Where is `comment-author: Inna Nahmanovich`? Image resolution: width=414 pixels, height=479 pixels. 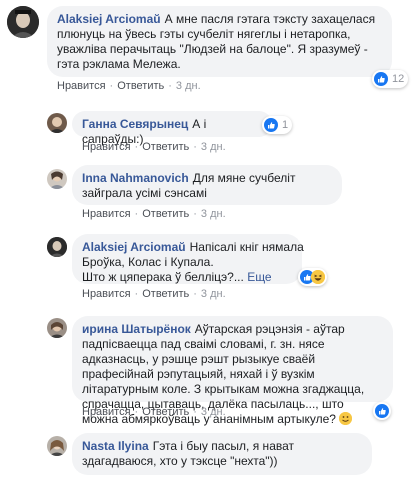
comment-author: Inna Nahmanovich is located at coordinates (135, 178).